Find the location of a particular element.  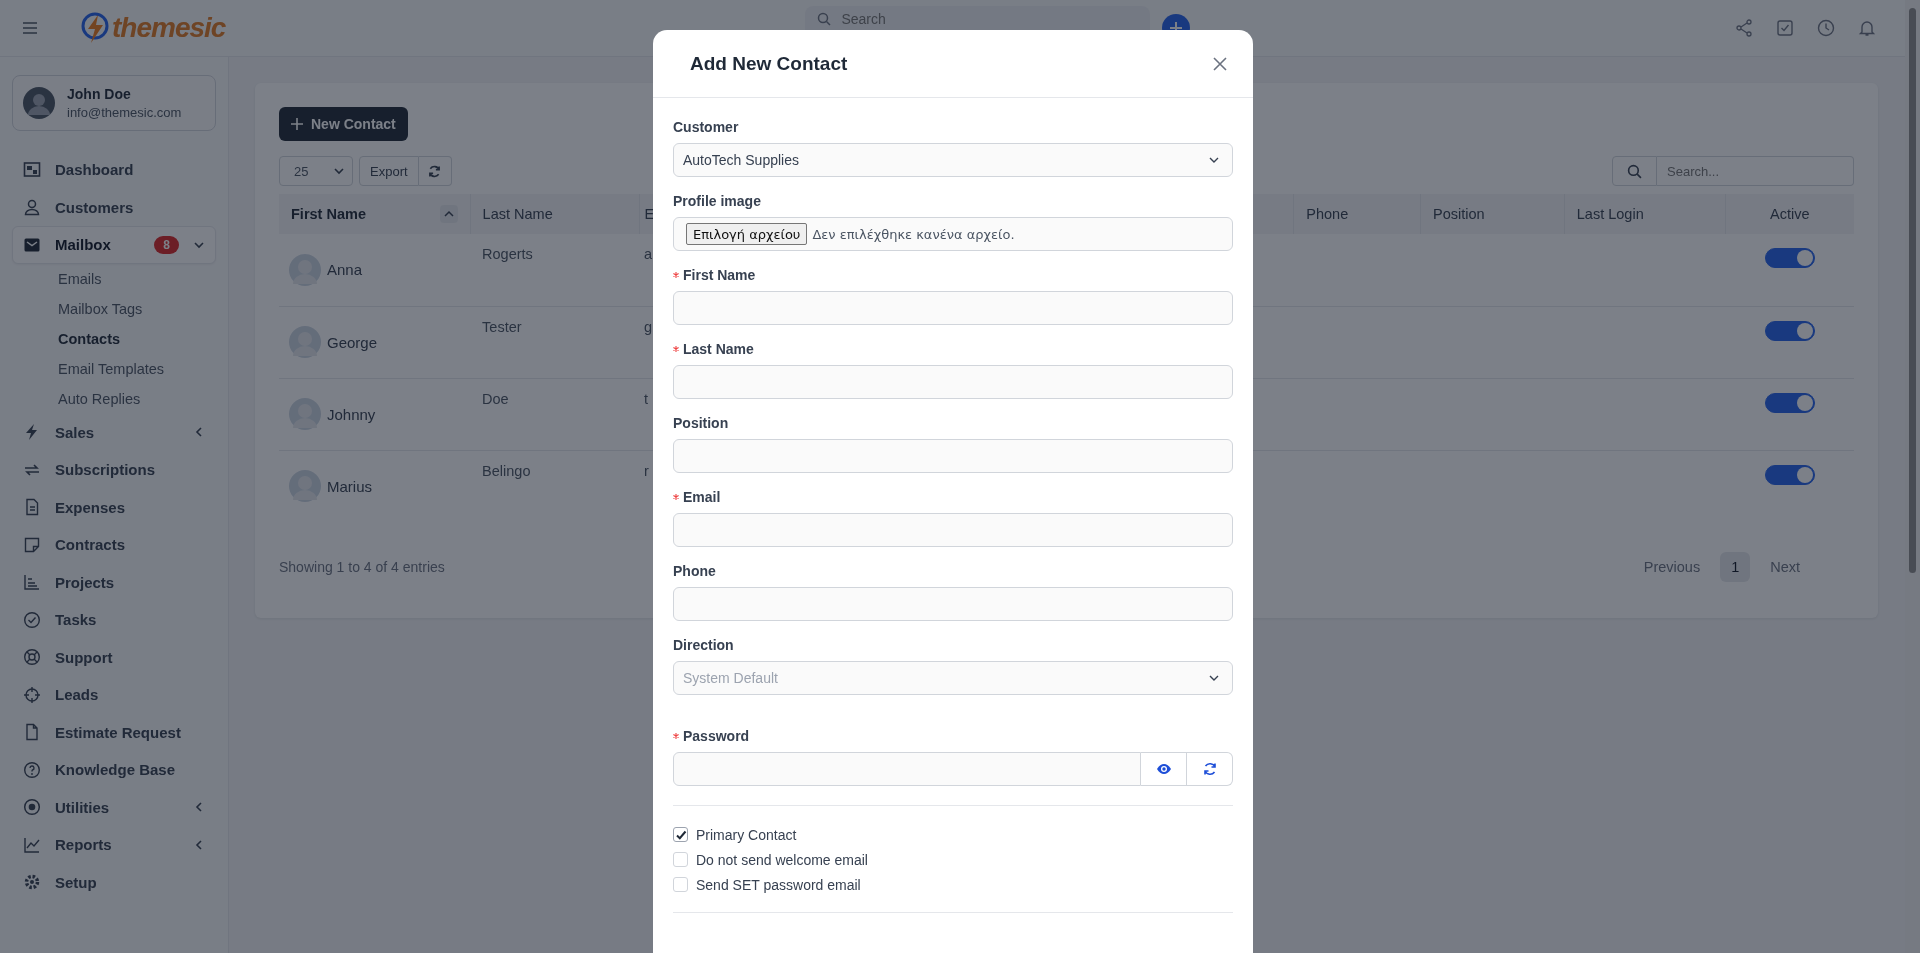

chevron-left-icon is located at coordinates (199, 807).